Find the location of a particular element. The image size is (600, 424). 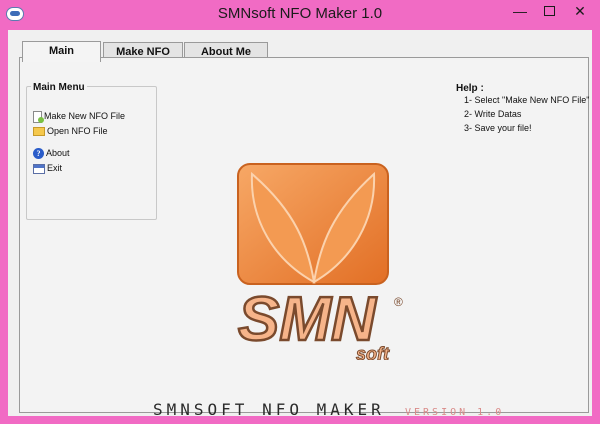

logo-subtext: soft is located at coordinates (373, 352).